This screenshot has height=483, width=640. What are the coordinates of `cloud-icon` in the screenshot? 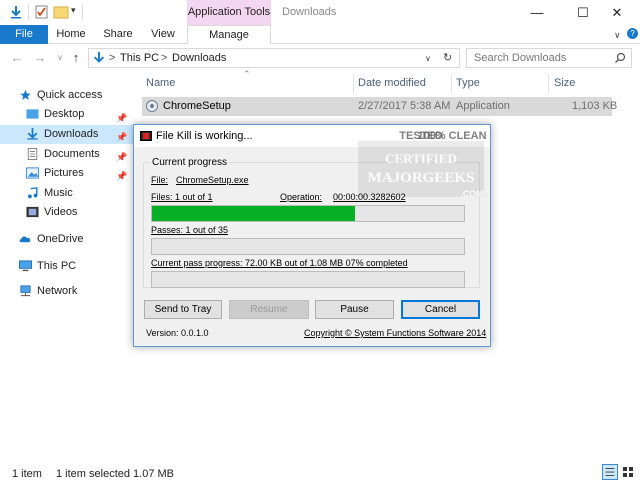 It's located at (25, 239).